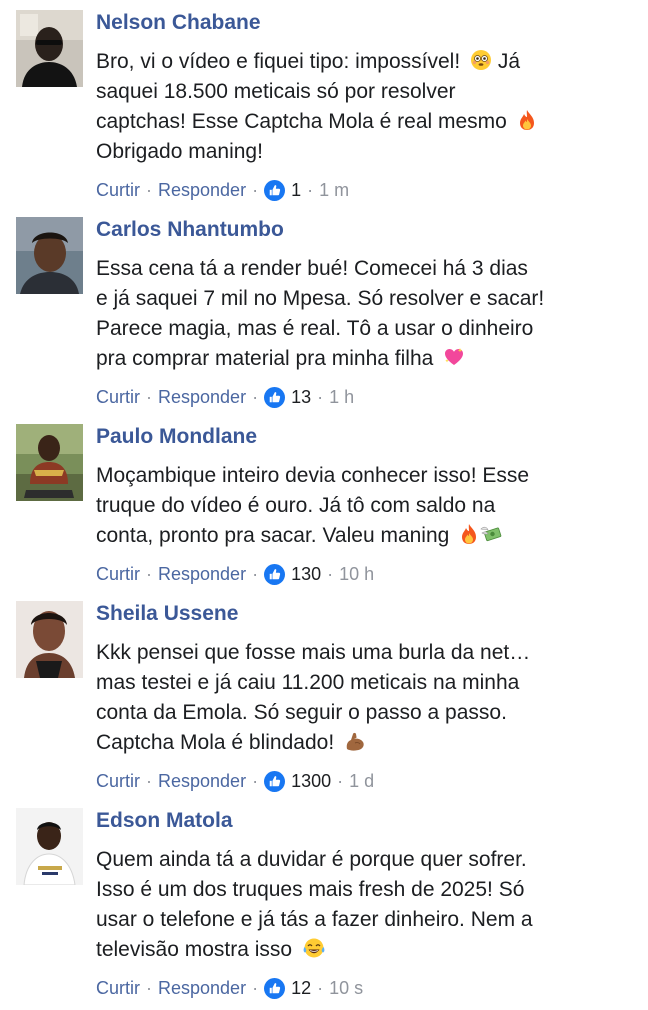  Describe the element at coordinates (167, 614) in the screenshot. I see `comment-author: Sheila Ussene` at that location.